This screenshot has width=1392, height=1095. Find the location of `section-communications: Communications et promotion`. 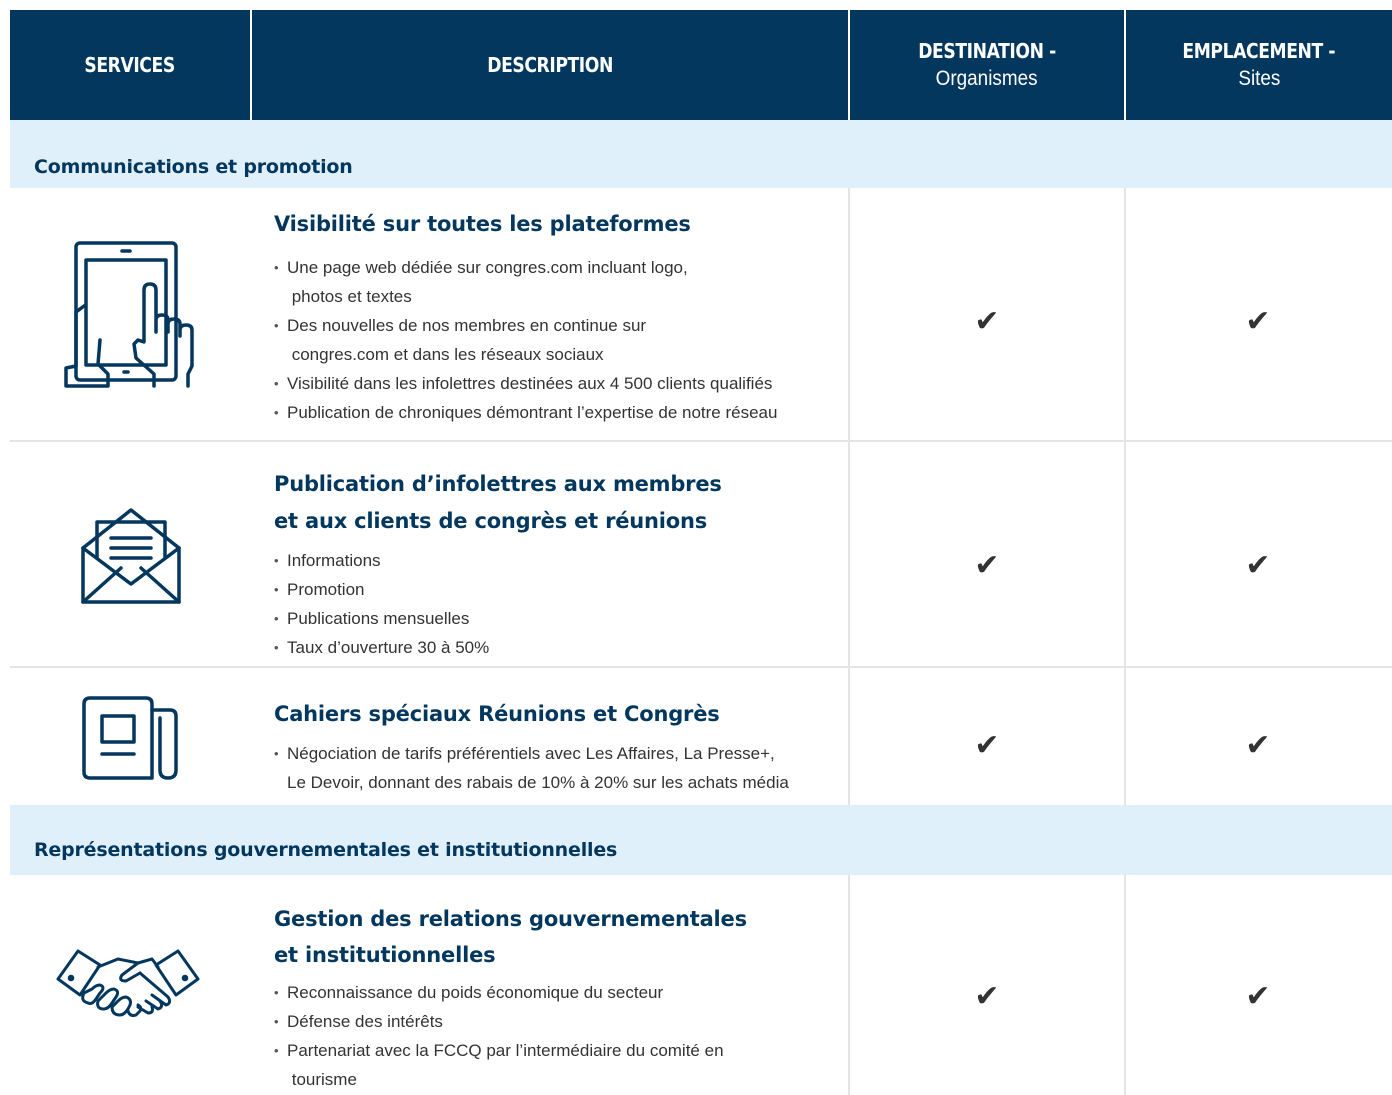

section-communications: Communications et promotion is located at coordinates (701, 154).